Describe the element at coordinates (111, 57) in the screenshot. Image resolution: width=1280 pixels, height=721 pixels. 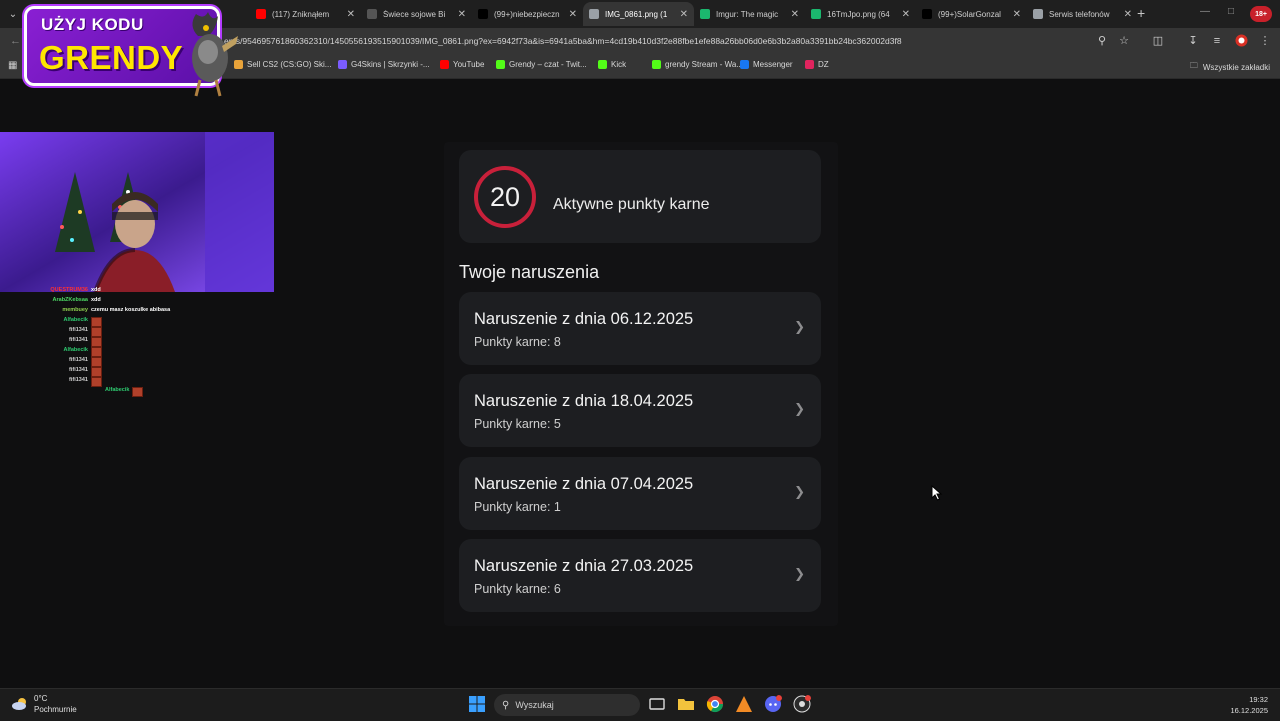
I see `promo-code: GRENDY` at that location.